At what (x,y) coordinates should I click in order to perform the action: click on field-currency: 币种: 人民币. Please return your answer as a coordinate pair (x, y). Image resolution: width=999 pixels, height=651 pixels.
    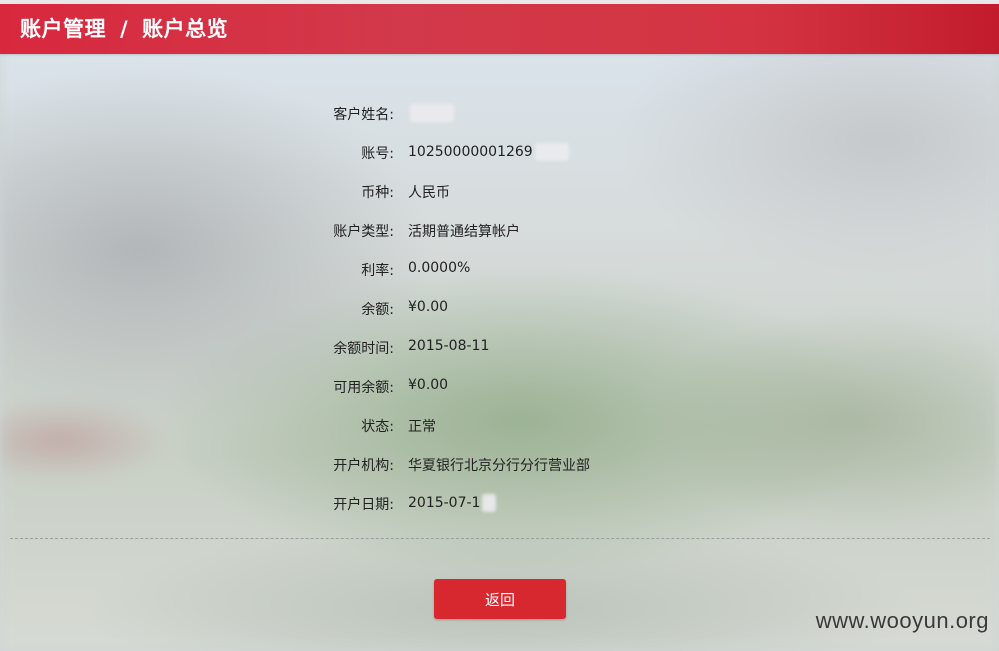
    Looking at the image, I should click on (499, 197).